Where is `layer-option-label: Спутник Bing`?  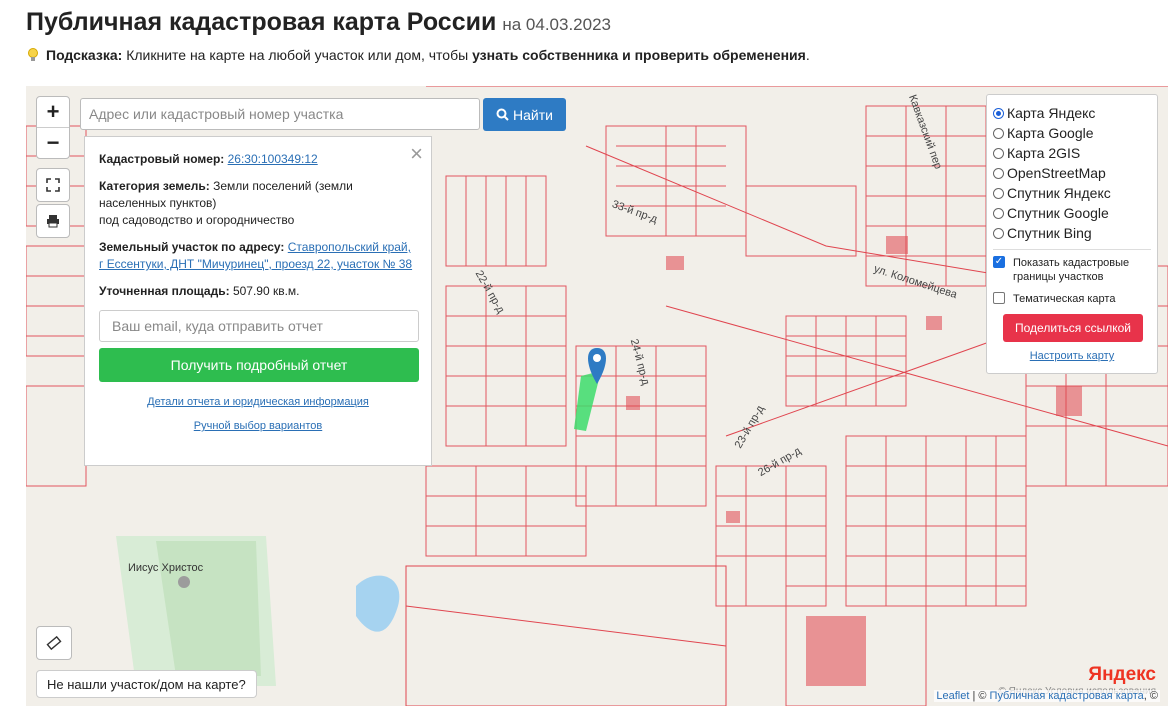 layer-option-label: Спутник Bing is located at coordinates (1049, 233).